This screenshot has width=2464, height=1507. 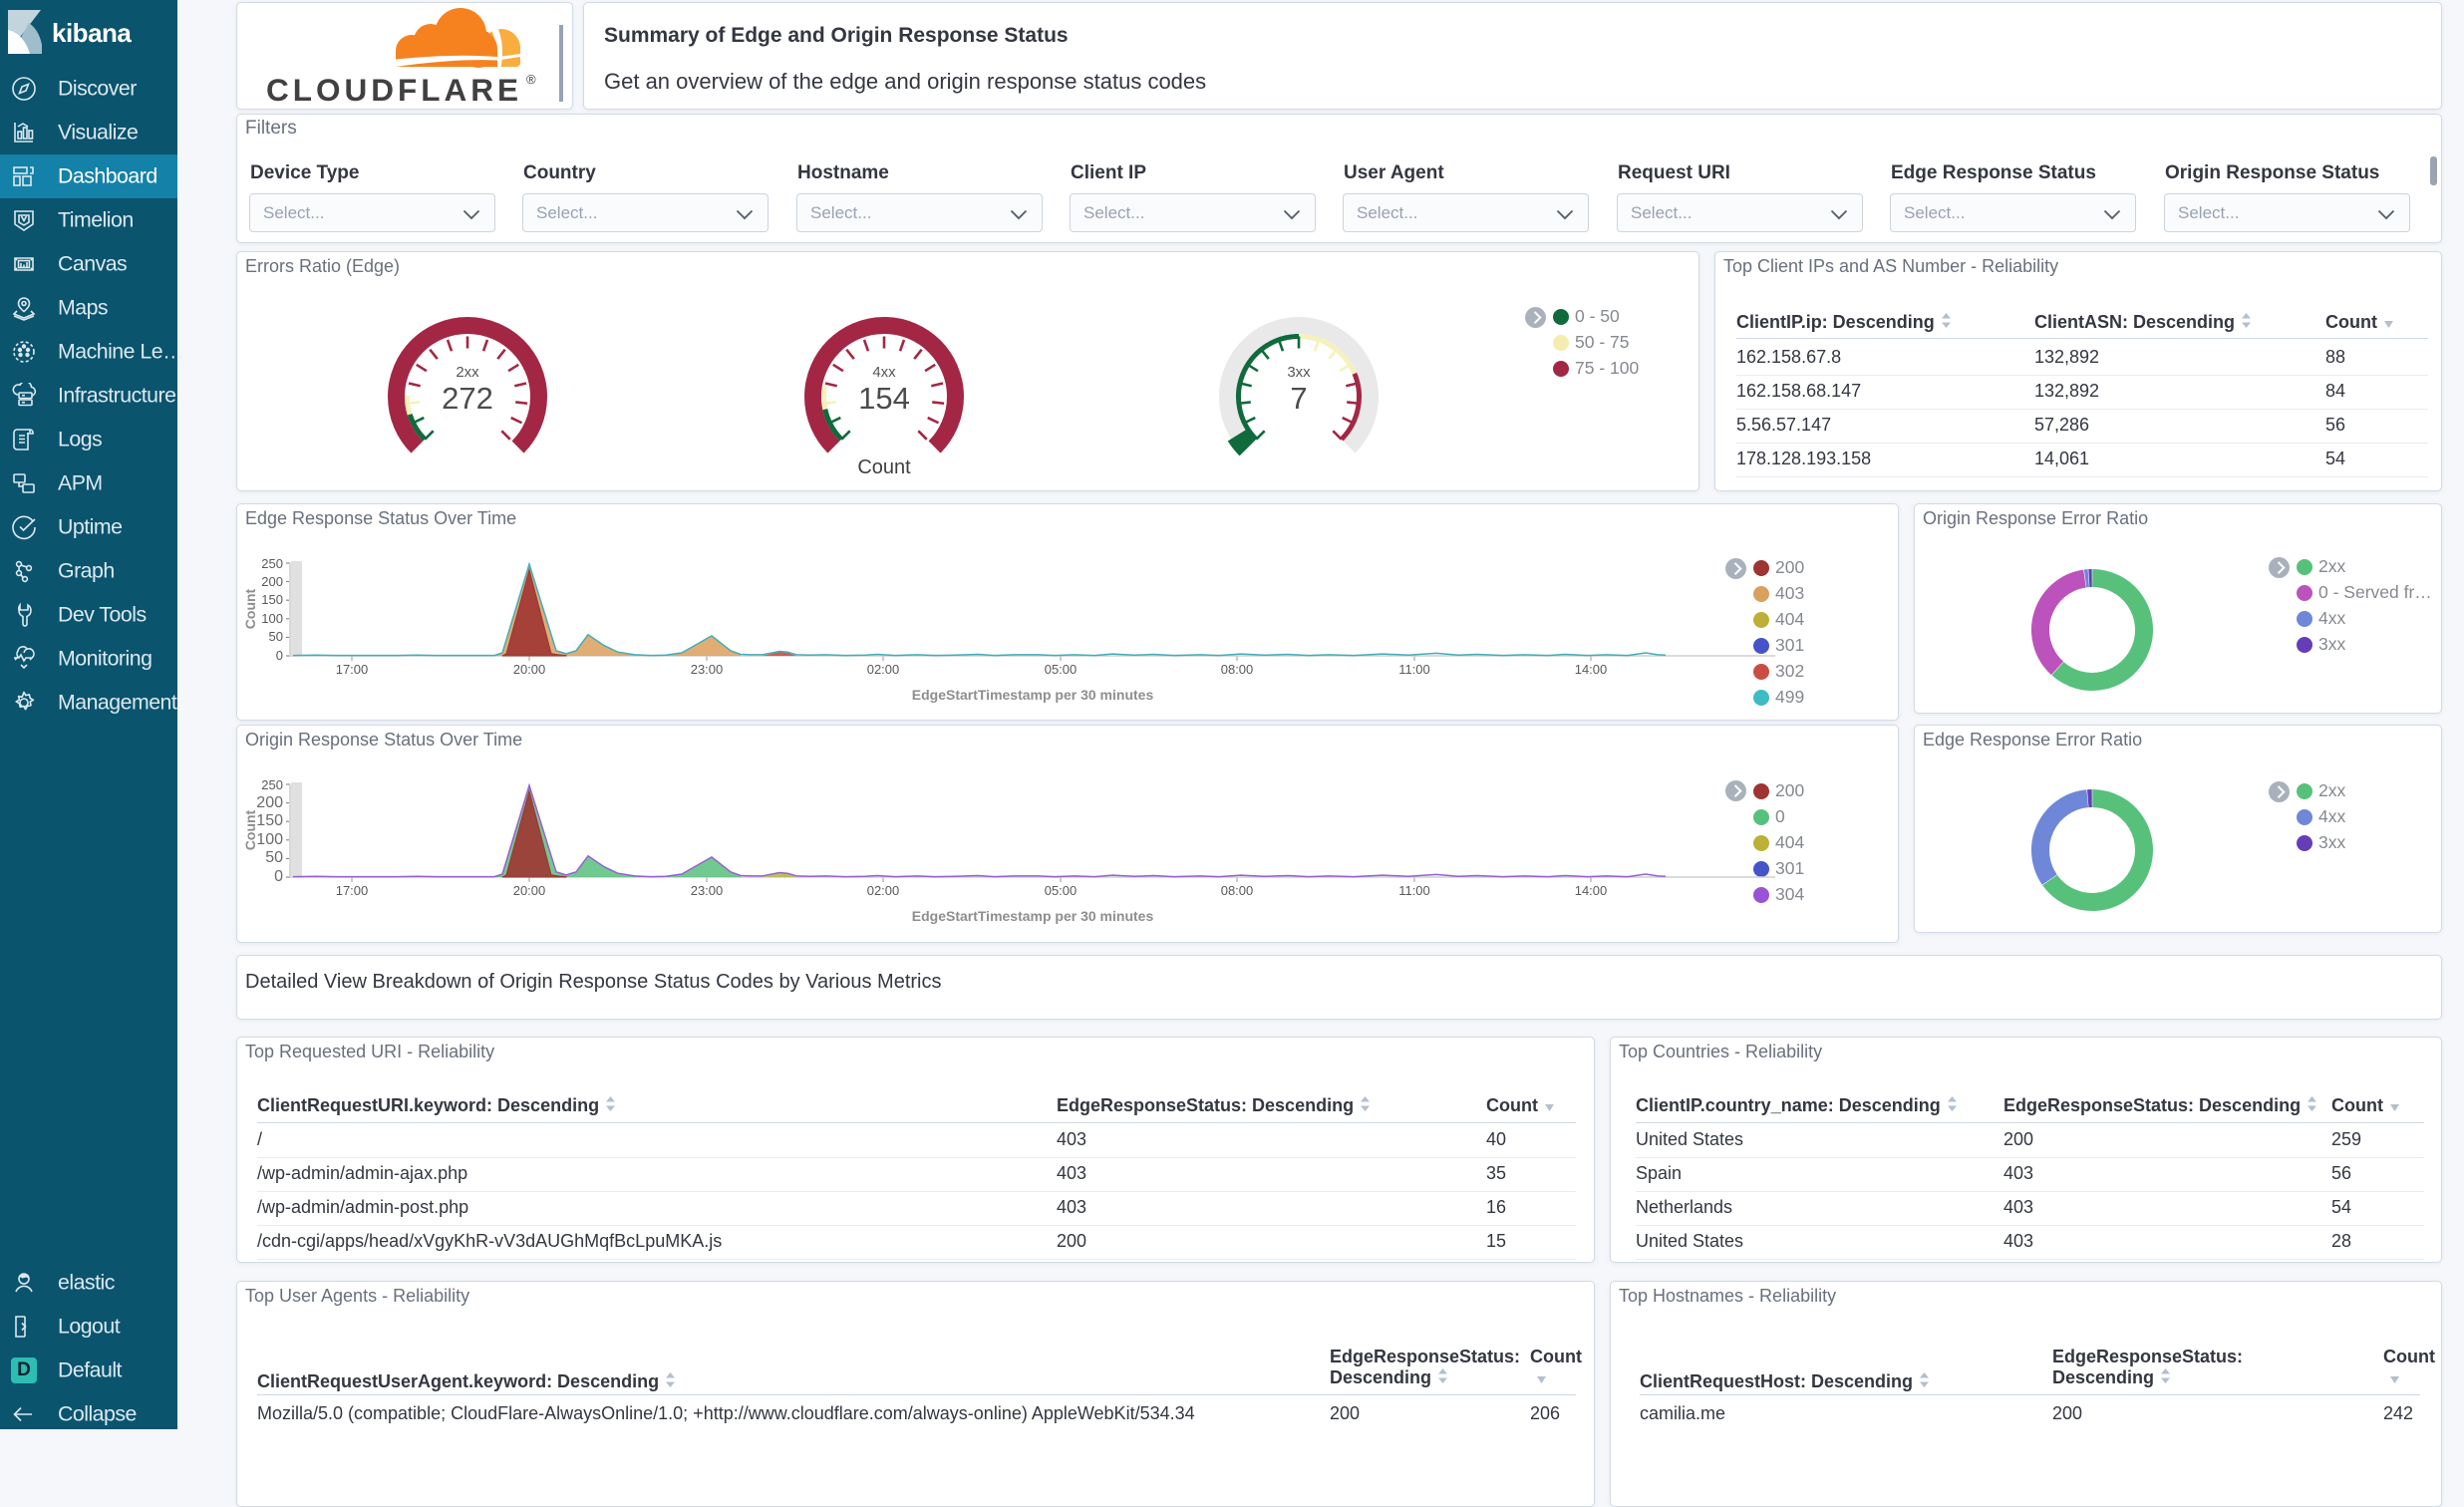 I want to click on svg-text: 3xx, so click(x=1299, y=373).